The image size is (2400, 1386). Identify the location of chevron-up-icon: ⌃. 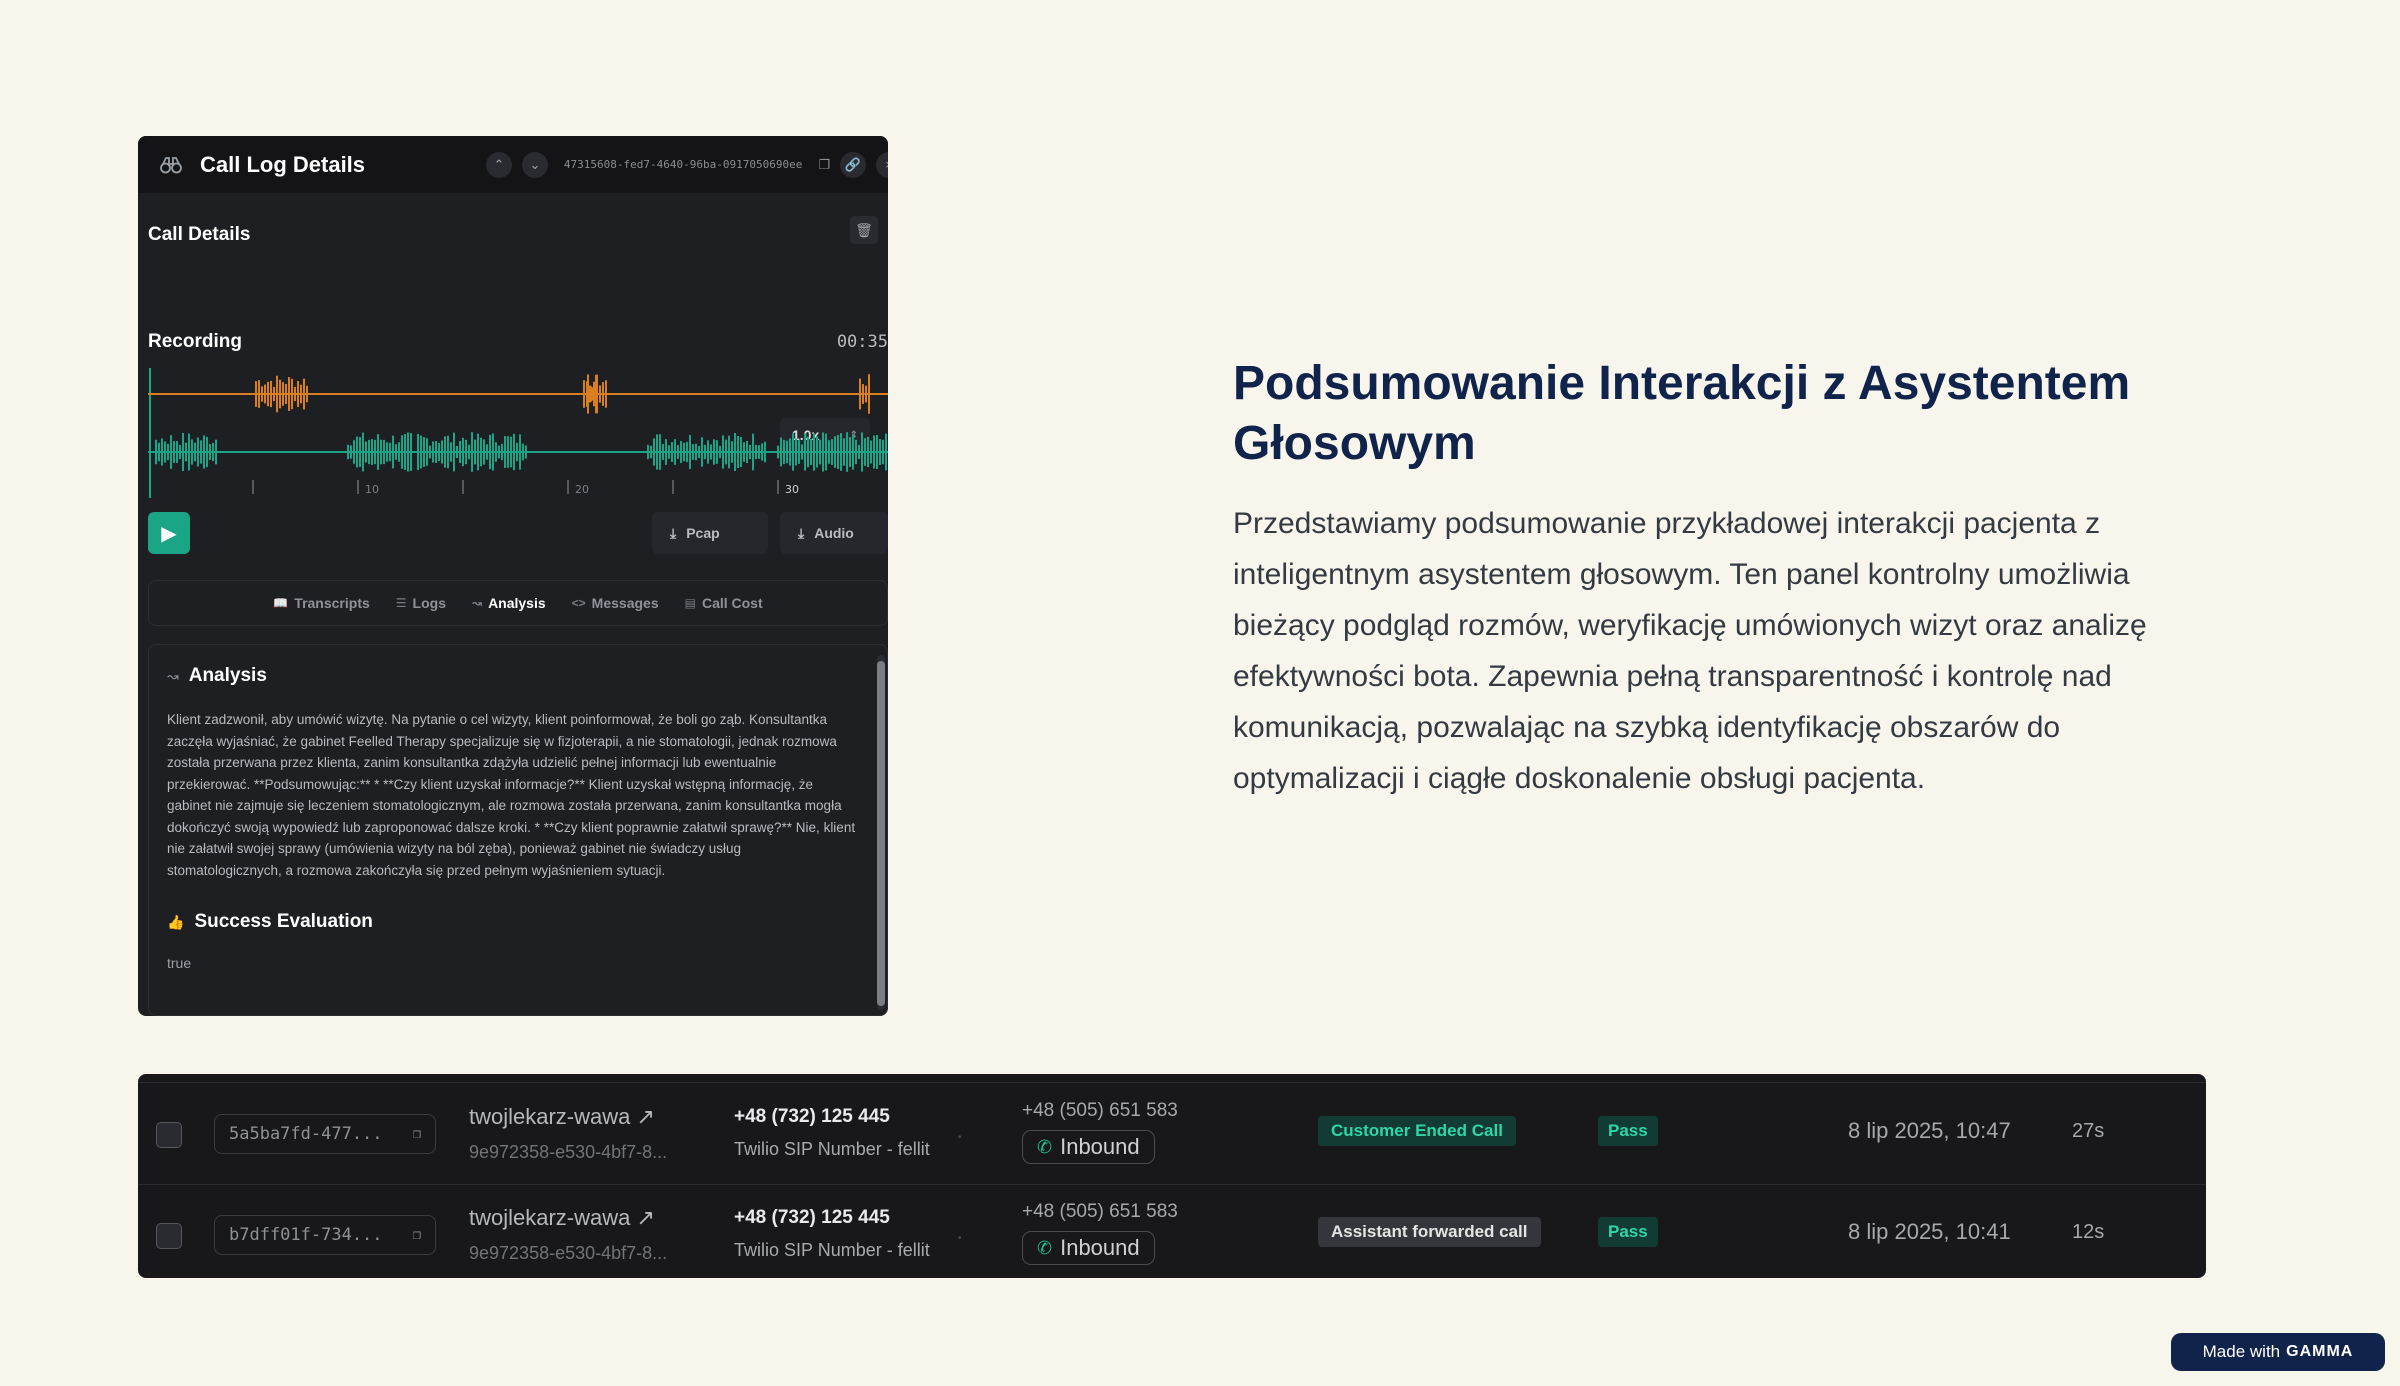
(498, 164).